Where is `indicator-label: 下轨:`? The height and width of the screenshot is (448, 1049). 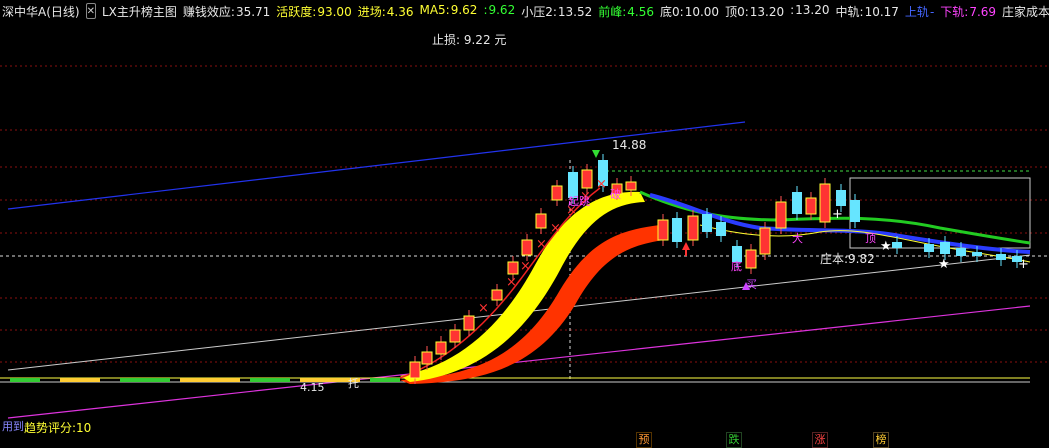
indicator-label: 下轨: is located at coordinates (954, 11).